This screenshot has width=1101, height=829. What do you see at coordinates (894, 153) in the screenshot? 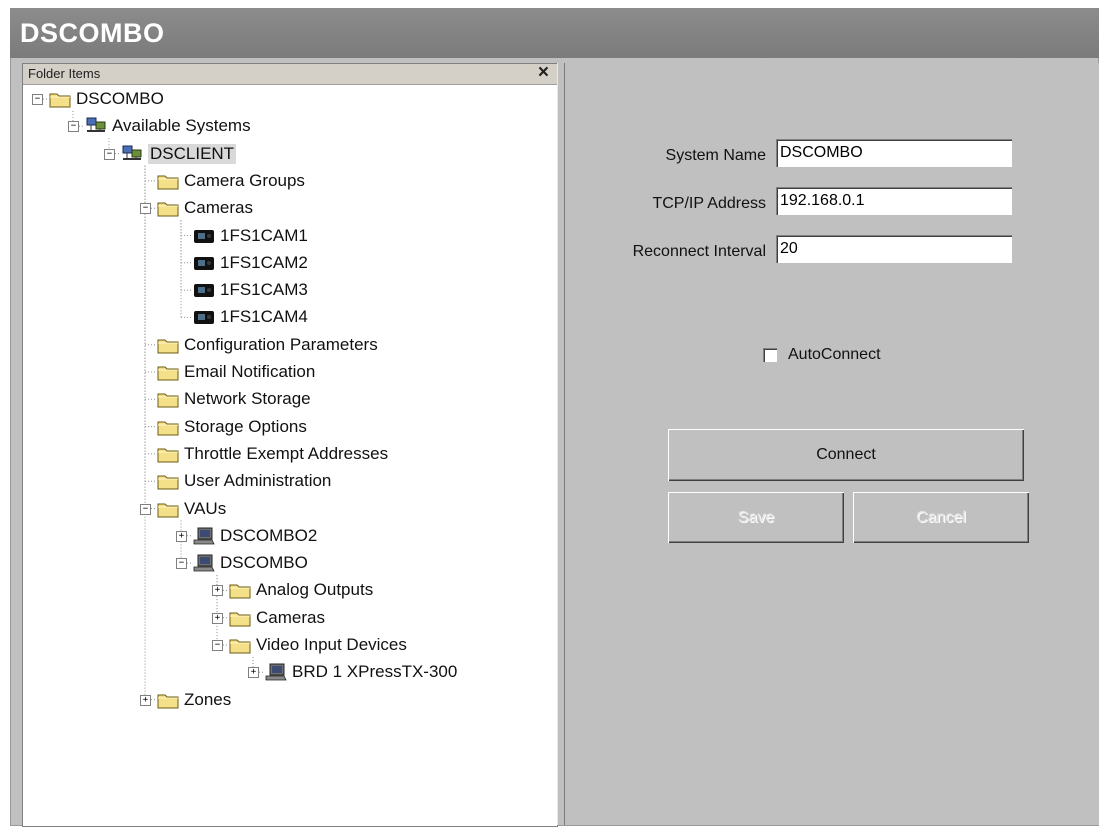
I see `system-name-field` at bounding box center [894, 153].